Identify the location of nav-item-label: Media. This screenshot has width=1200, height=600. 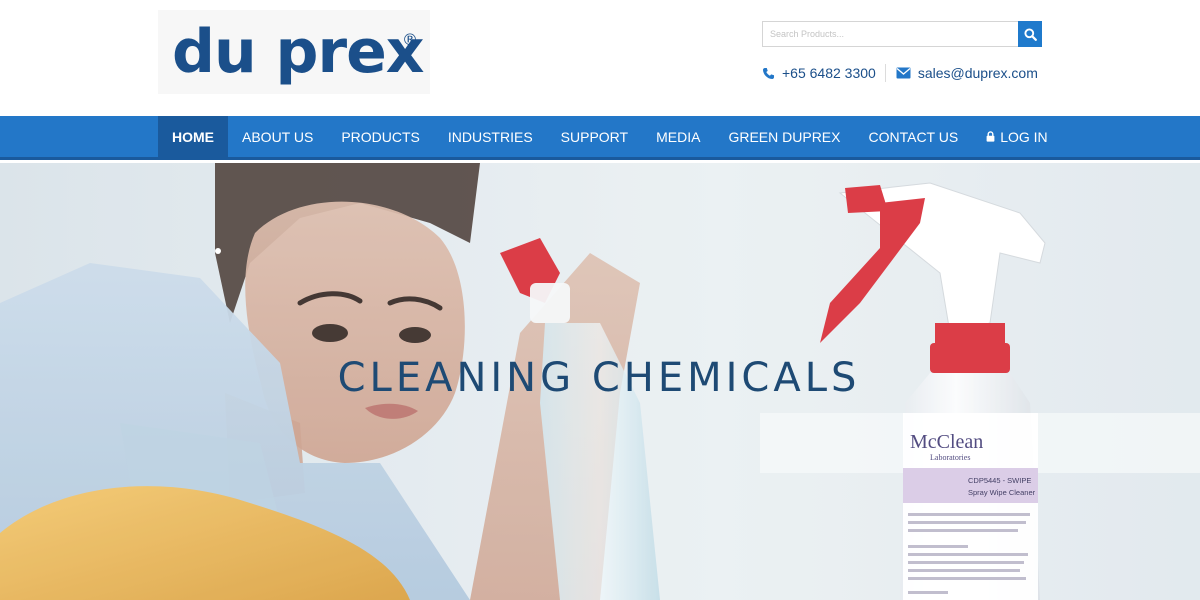
(678, 136).